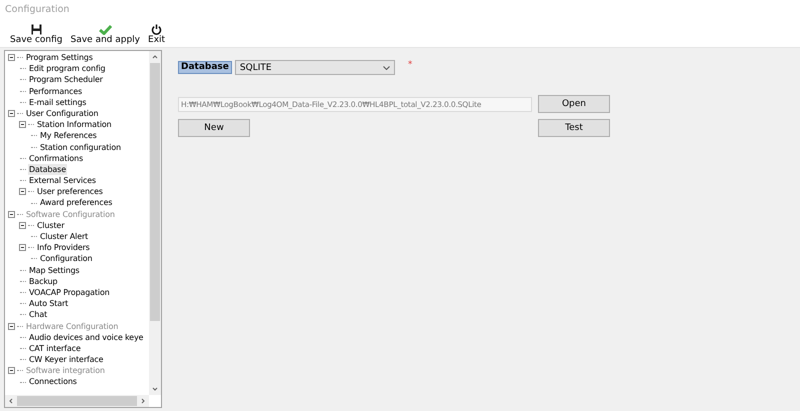  I want to click on database-dropdown: SQLITE, so click(314, 67).